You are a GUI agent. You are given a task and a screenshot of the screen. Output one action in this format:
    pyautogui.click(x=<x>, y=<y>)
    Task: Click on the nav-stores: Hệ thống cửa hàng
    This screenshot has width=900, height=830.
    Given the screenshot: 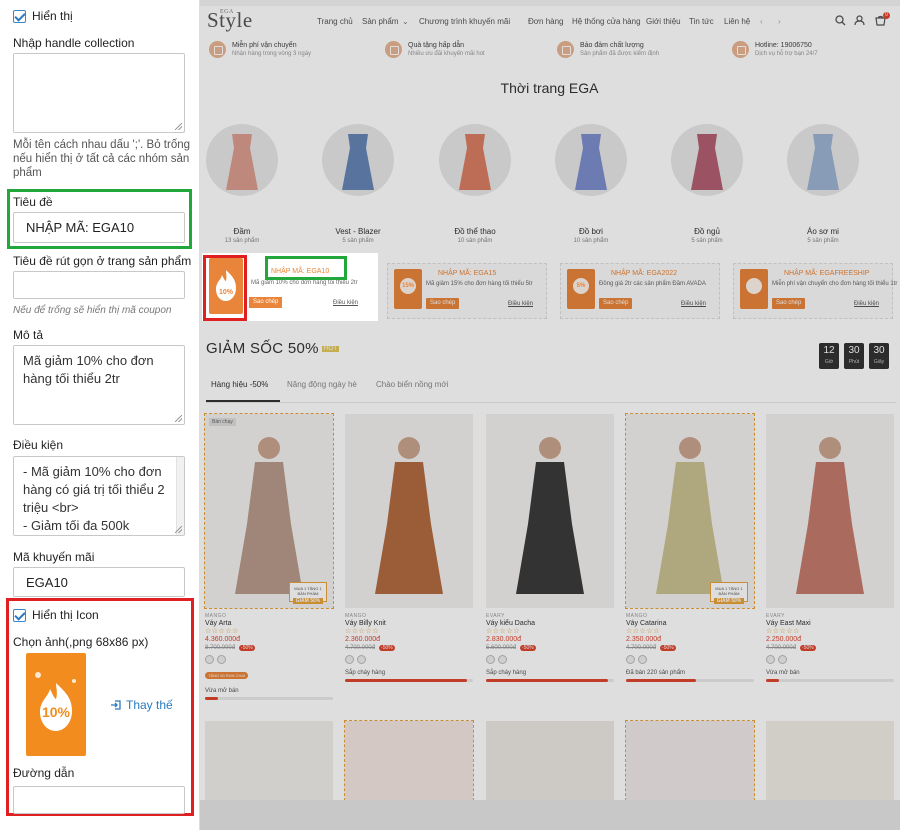 What is the action you would take?
    pyautogui.click(x=606, y=21)
    